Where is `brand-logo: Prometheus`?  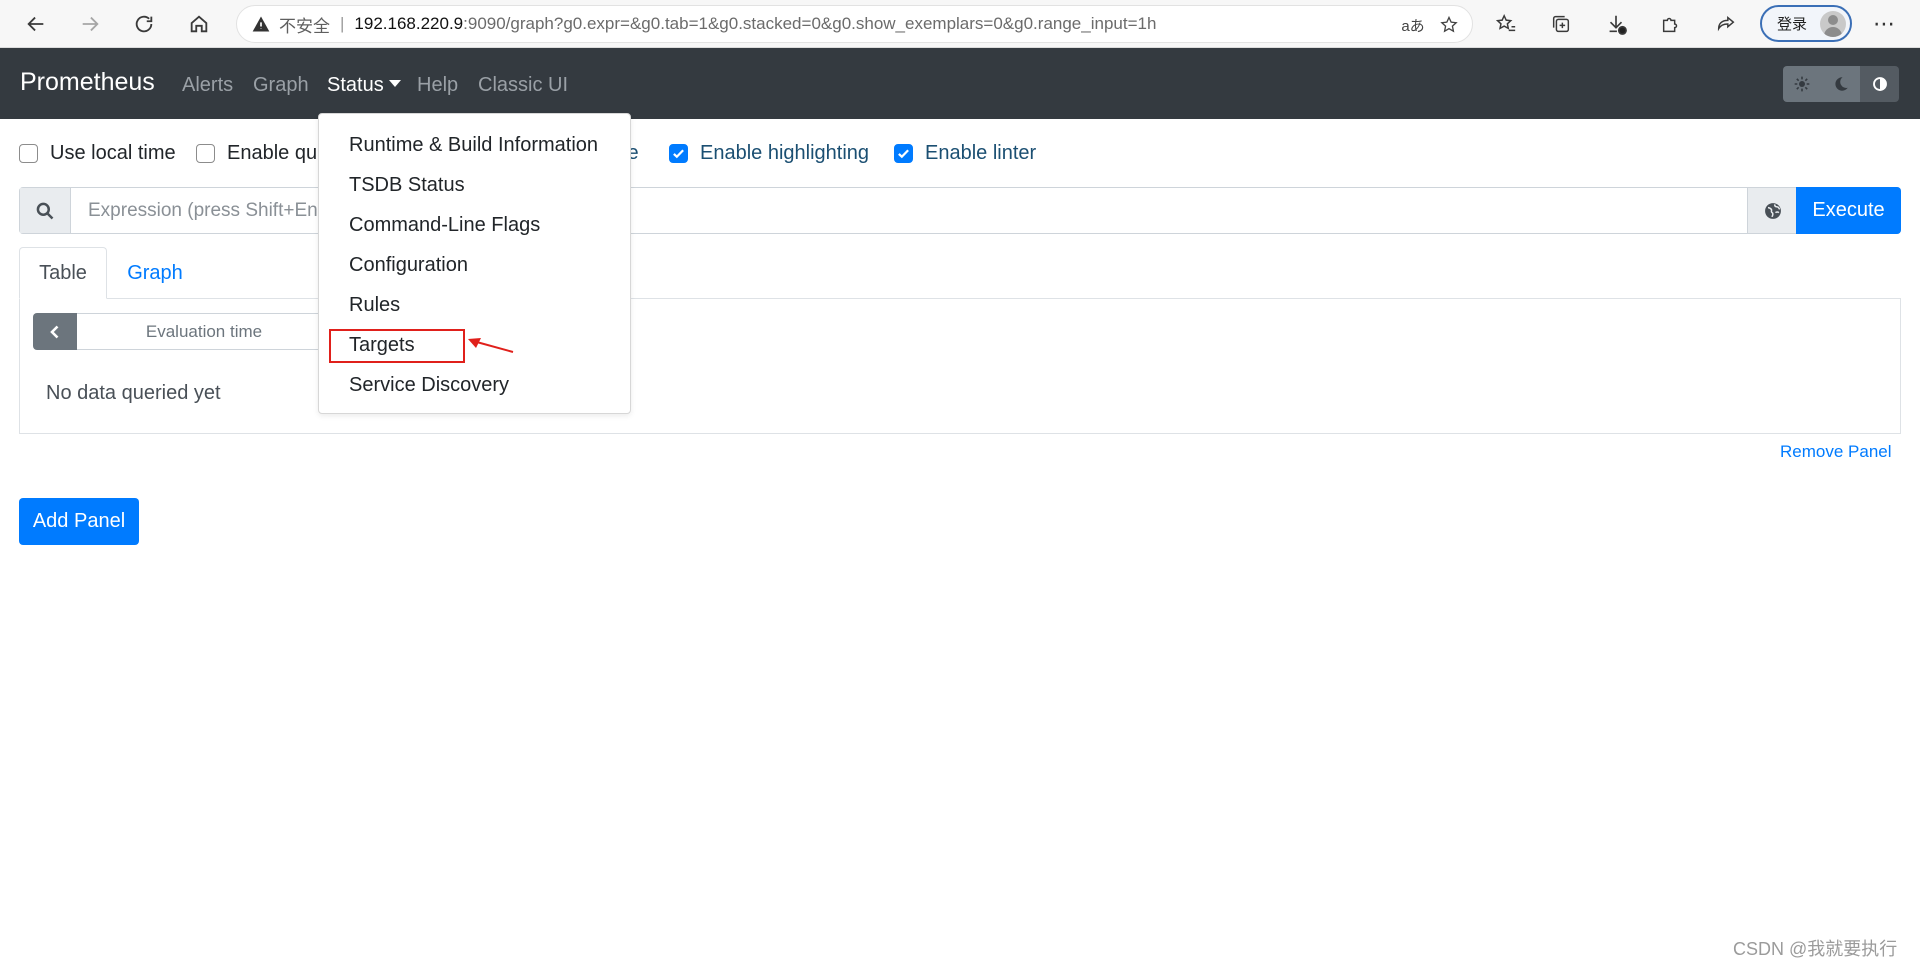
brand-logo: Prometheus is located at coordinates (87, 82).